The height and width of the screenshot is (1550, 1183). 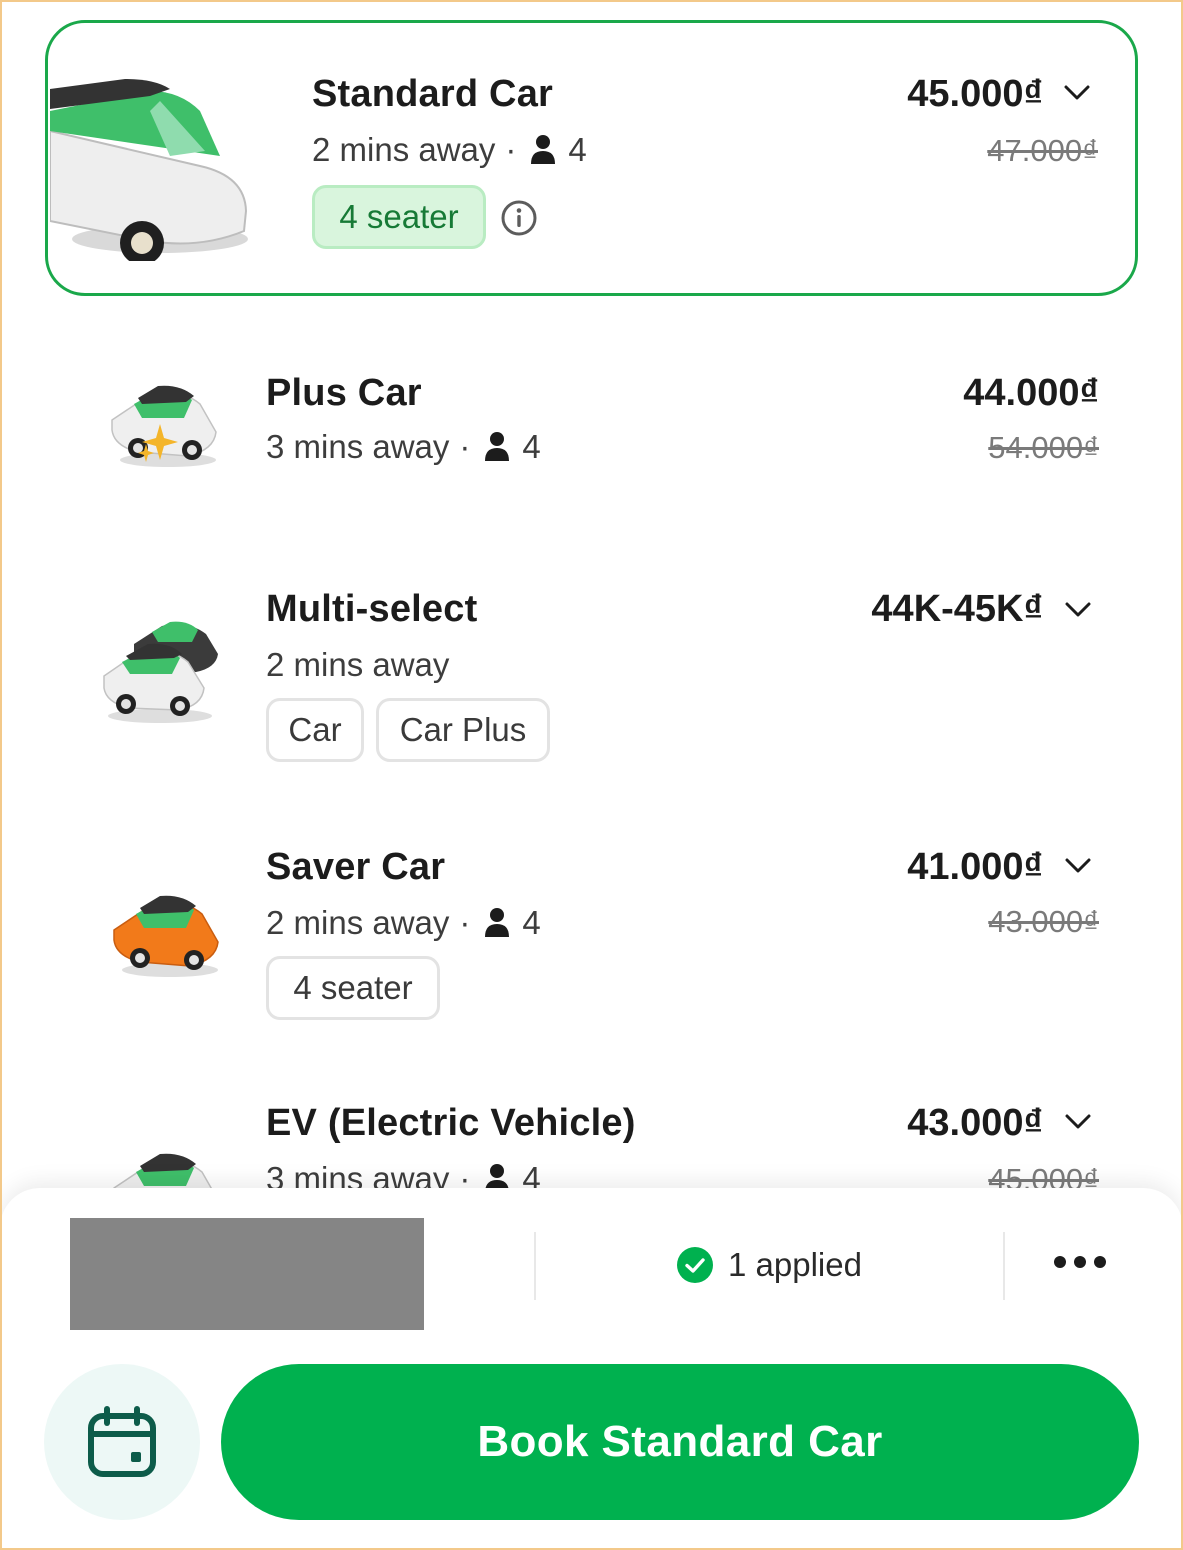 What do you see at coordinates (975, 94) in the screenshot?
I see `ride-price: 45.000₫` at bounding box center [975, 94].